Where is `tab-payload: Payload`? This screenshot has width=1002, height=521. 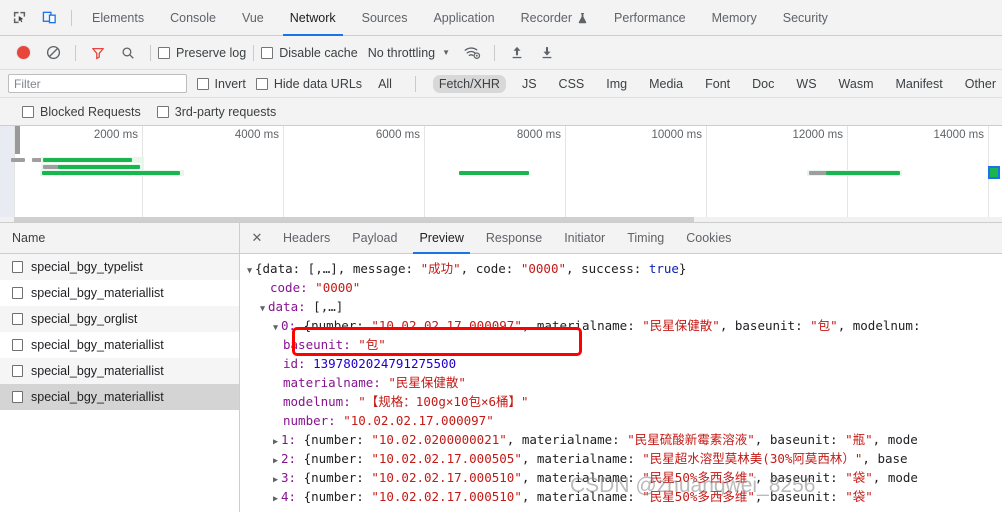 tab-payload: Payload is located at coordinates (374, 238).